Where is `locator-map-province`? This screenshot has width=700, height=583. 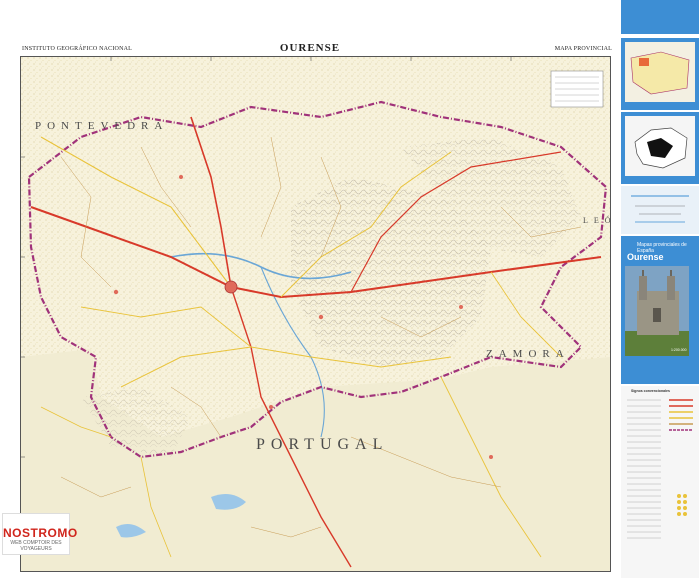 locator-map-province is located at coordinates (660, 148).